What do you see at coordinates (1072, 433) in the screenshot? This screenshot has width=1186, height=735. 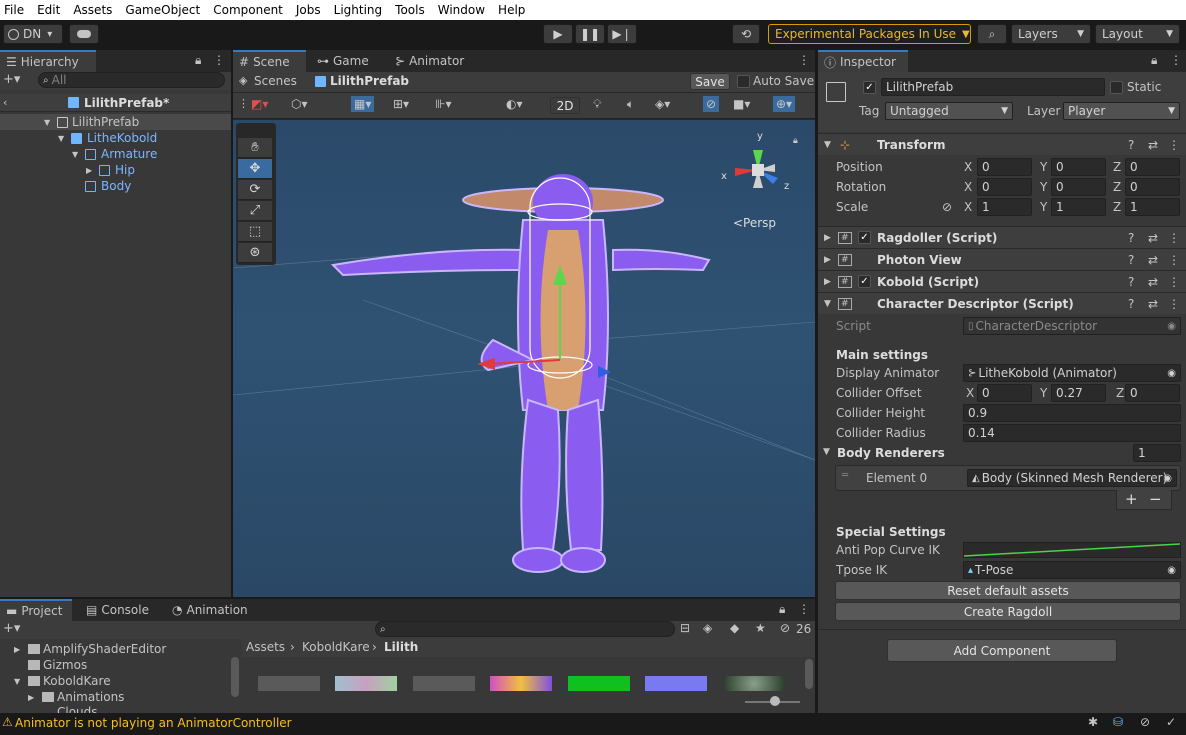 I see `collider-radius-field: 0.14` at bounding box center [1072, 433].